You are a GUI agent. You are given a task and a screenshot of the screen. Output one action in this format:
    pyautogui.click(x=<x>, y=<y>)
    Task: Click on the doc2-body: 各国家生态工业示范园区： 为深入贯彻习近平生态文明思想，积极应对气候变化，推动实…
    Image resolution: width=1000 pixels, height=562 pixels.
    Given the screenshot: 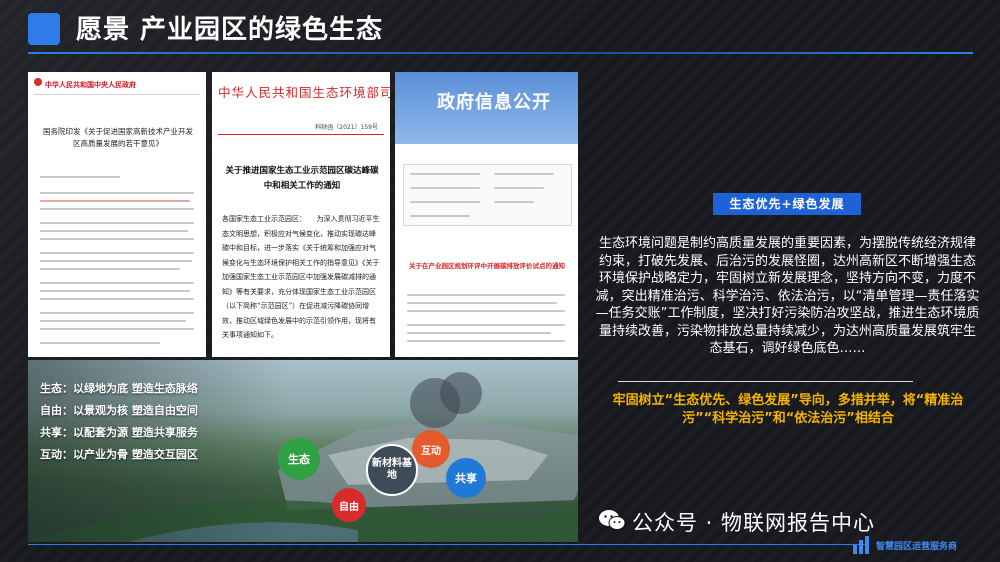 What is the action you would take?
    pyautogui.click(x=301, y=277)
    